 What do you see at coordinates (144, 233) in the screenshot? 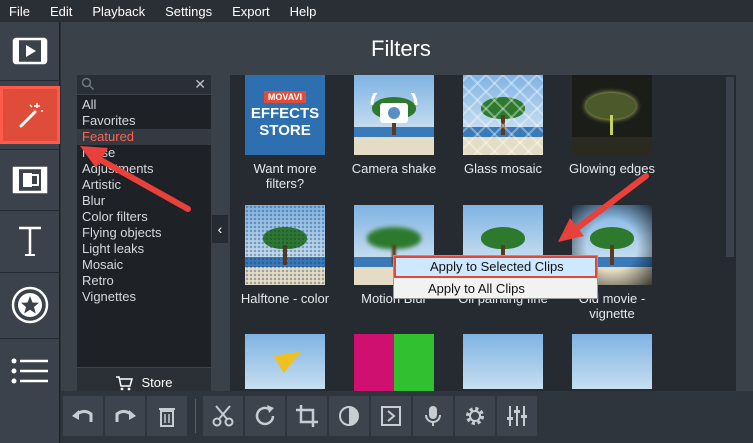
I see `category-flying-objects: Flying objects` at bounding box center [144, 233].